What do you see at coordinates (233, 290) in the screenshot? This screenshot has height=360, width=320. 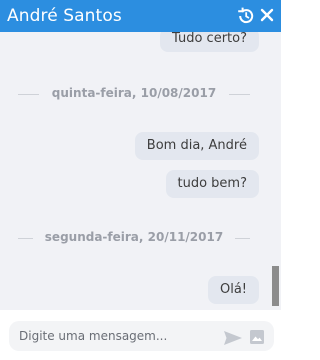 I see `message-bubble: Olá!` at bounding box center [233, 290].